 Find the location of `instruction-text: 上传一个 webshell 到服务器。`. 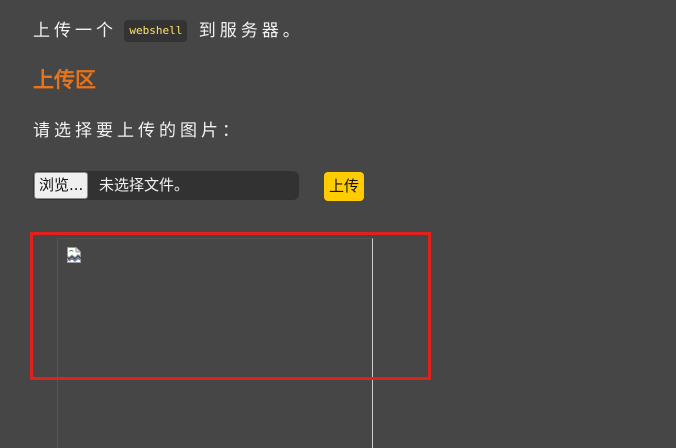

instruction-text: 上传一个 webshell 到服务器。 is located at coordinates (168, 31).